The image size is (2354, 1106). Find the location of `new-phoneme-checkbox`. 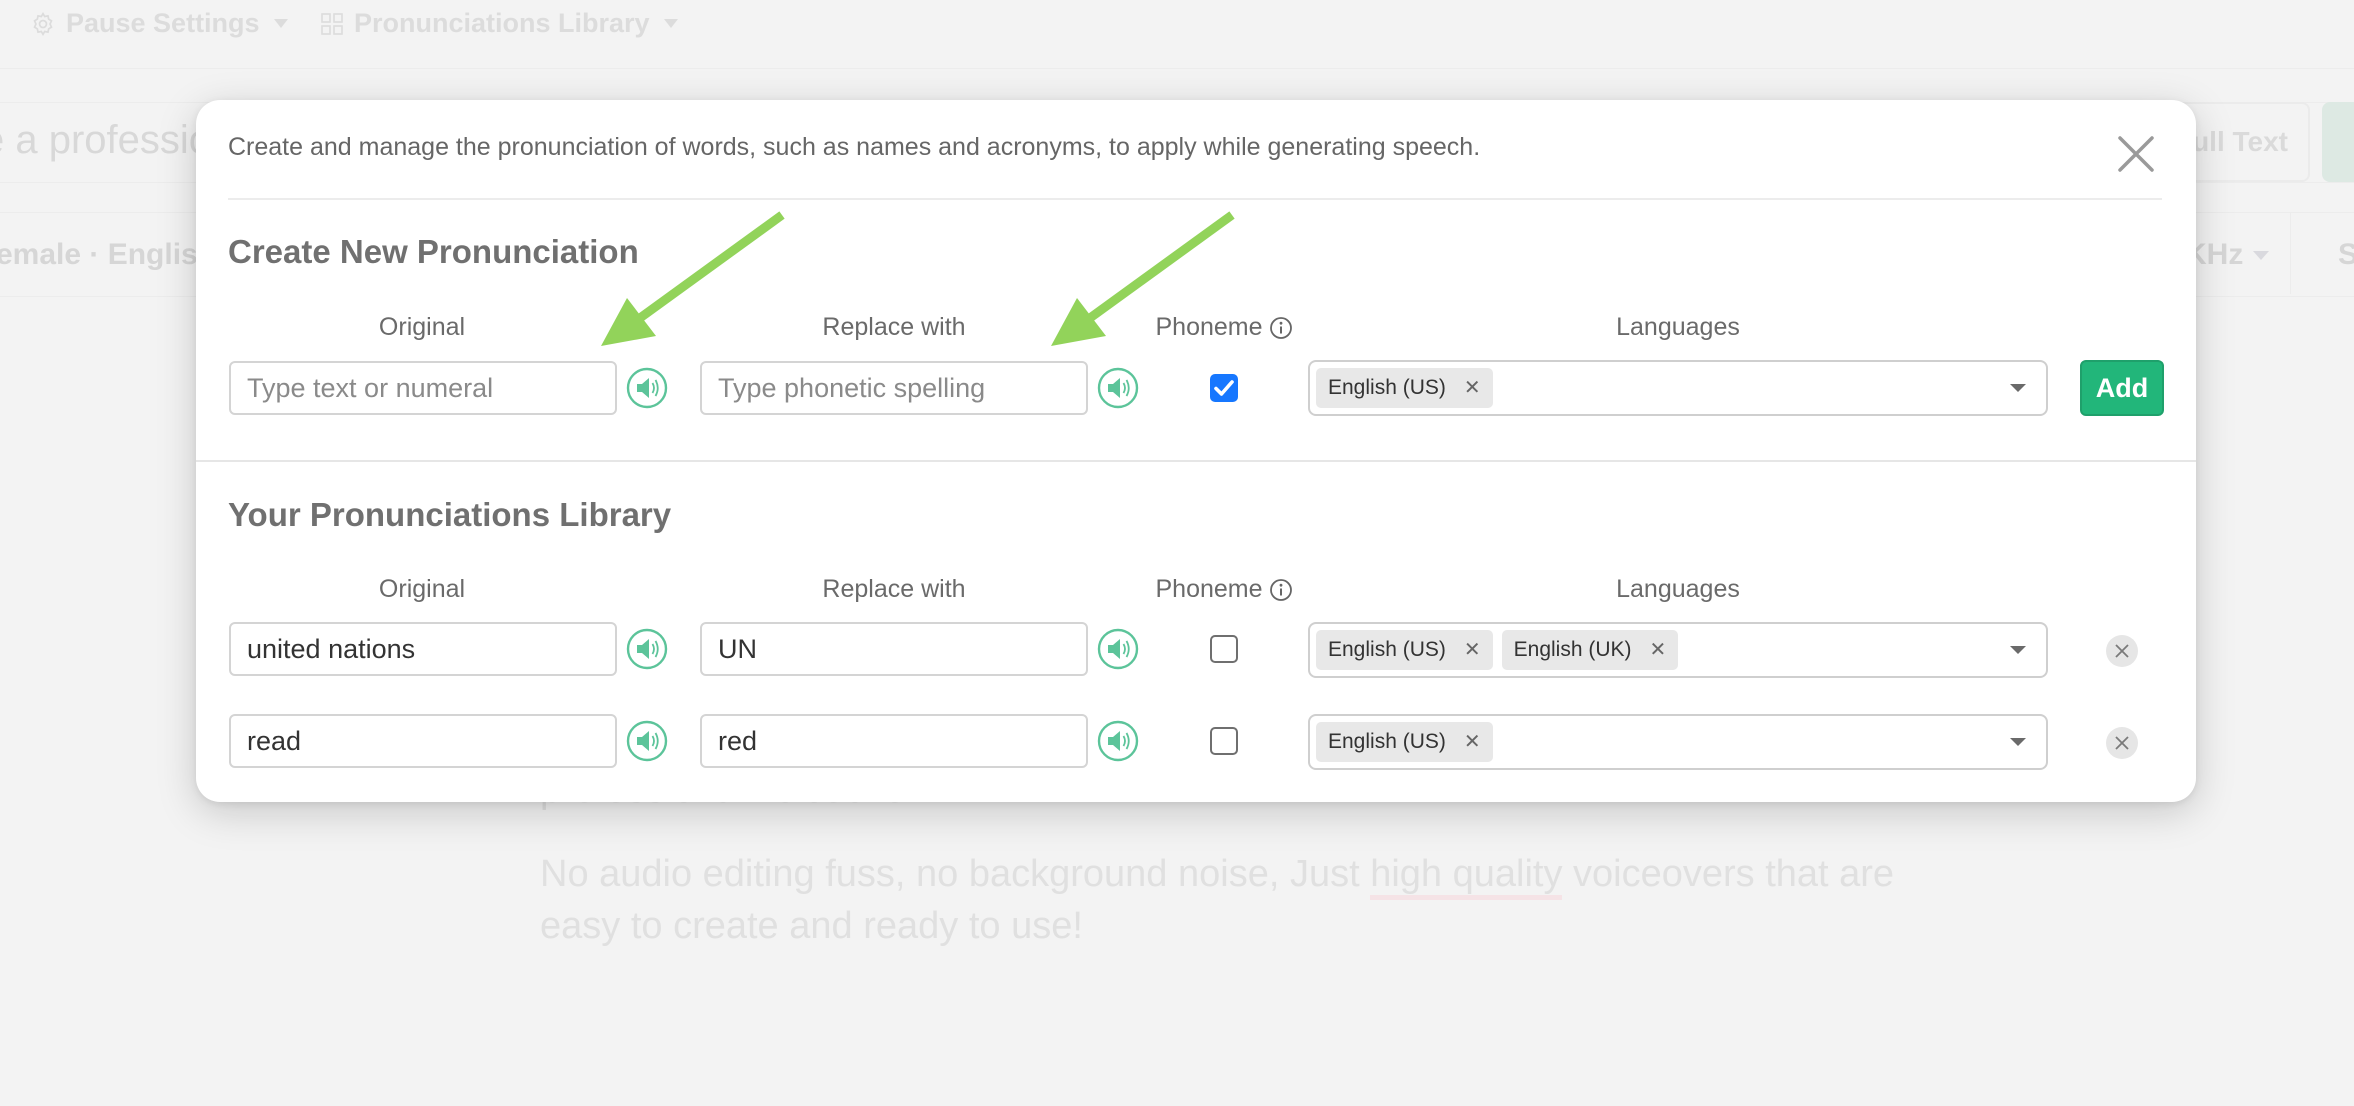

new-phoneme-checkbox is located at coordinates (1224, 388).